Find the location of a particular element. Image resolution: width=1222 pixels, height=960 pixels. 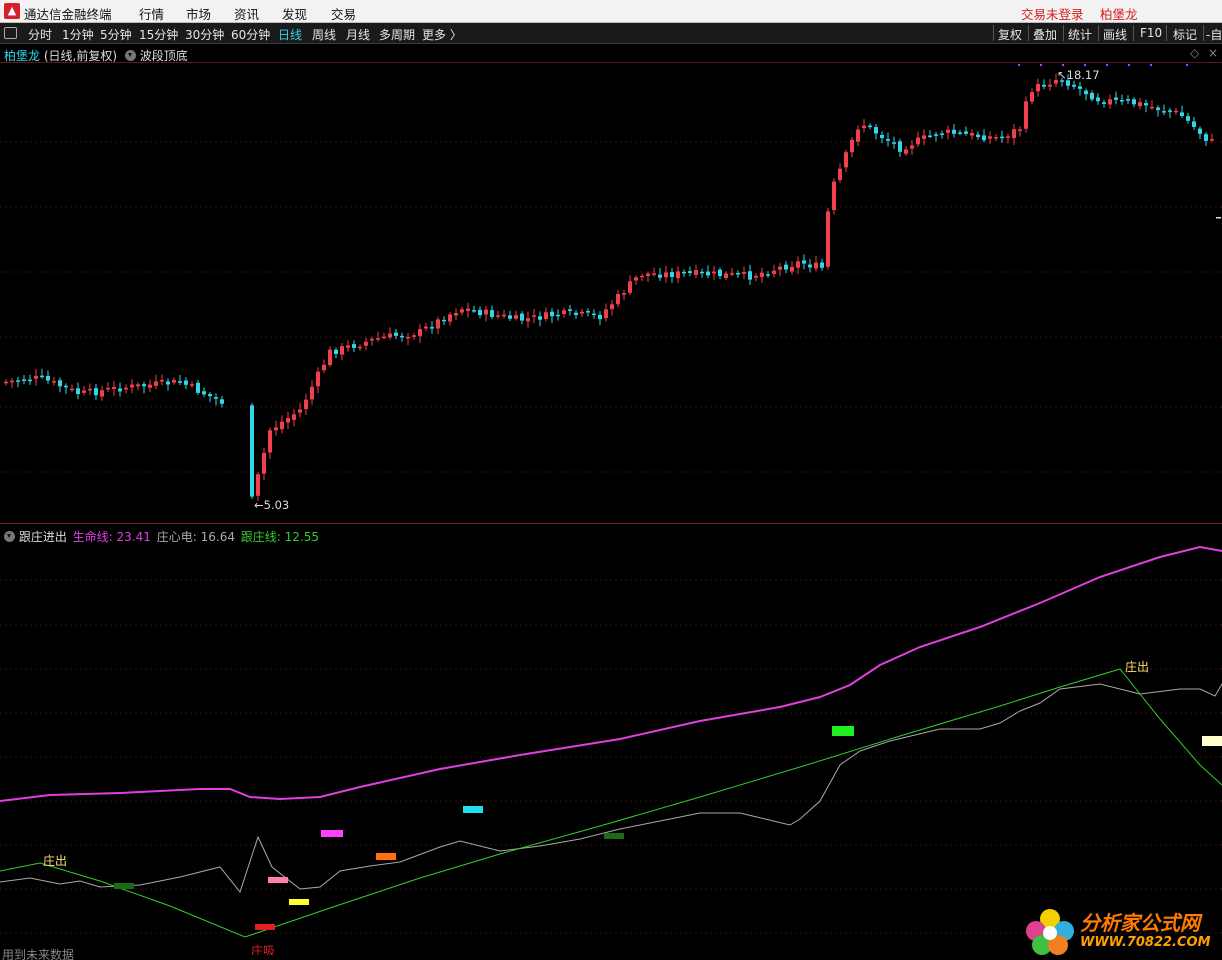

sub-indicator-name: 跟庄进出 is located at coordinates (43, 537).